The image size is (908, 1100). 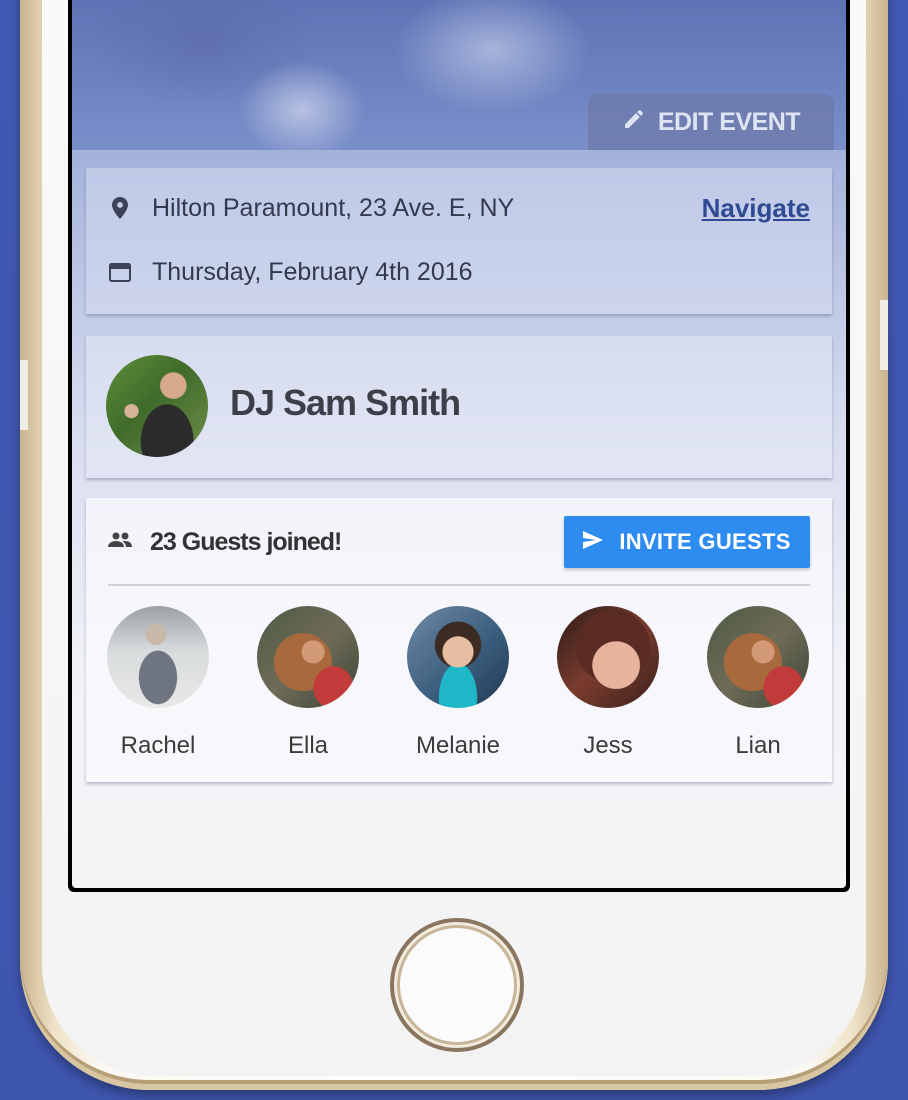 I want to click on guest-item: Lian, so click(x=758, y=683).